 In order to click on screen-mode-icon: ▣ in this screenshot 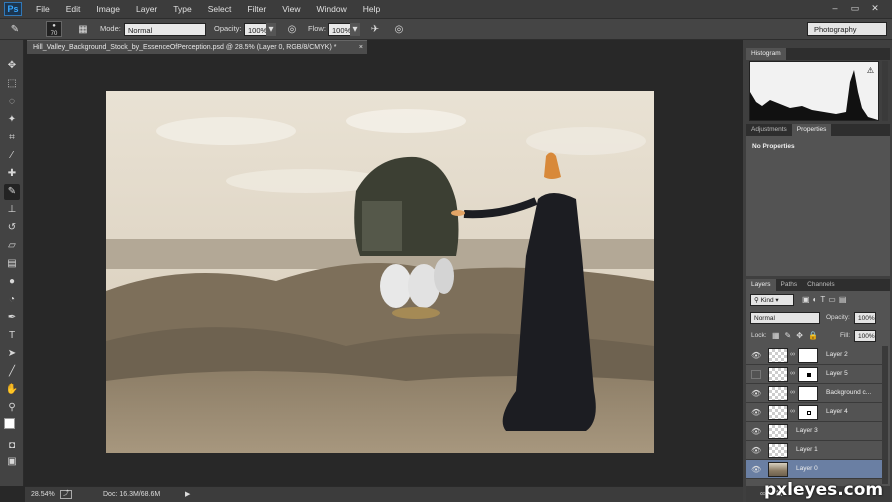, I will do `click(12, 462)`.